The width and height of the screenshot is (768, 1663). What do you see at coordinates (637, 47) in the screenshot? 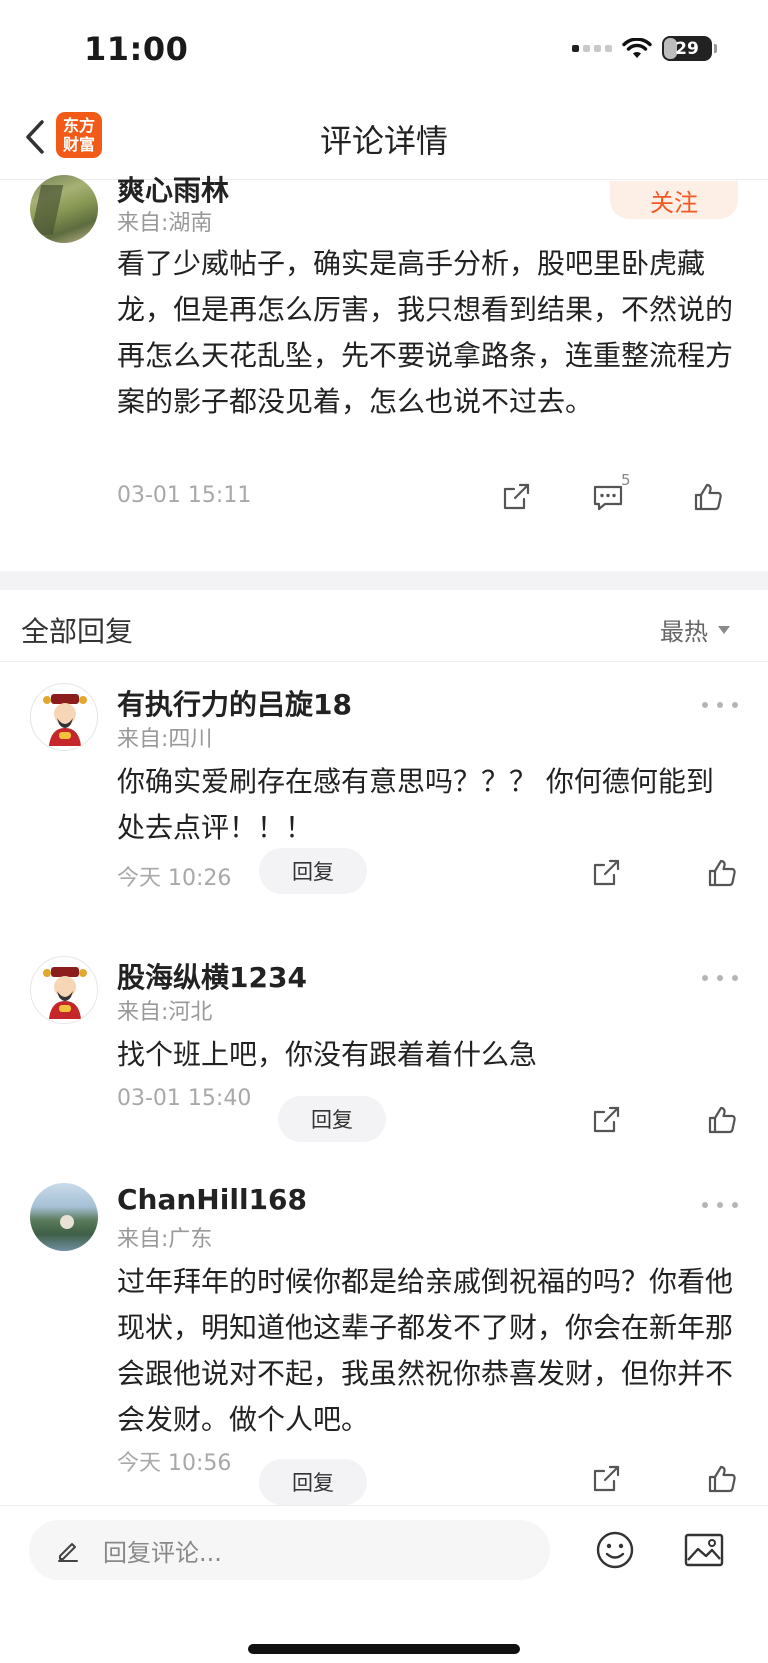
I see `wifi-icon` at bounding box center [637, 47].